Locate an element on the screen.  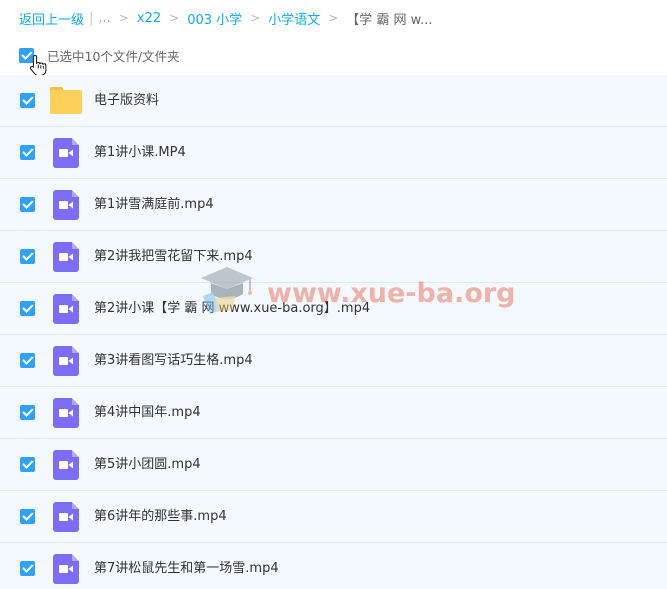
file-name: 第4讲中国年.mp4 is located at coordinates (147, 413).